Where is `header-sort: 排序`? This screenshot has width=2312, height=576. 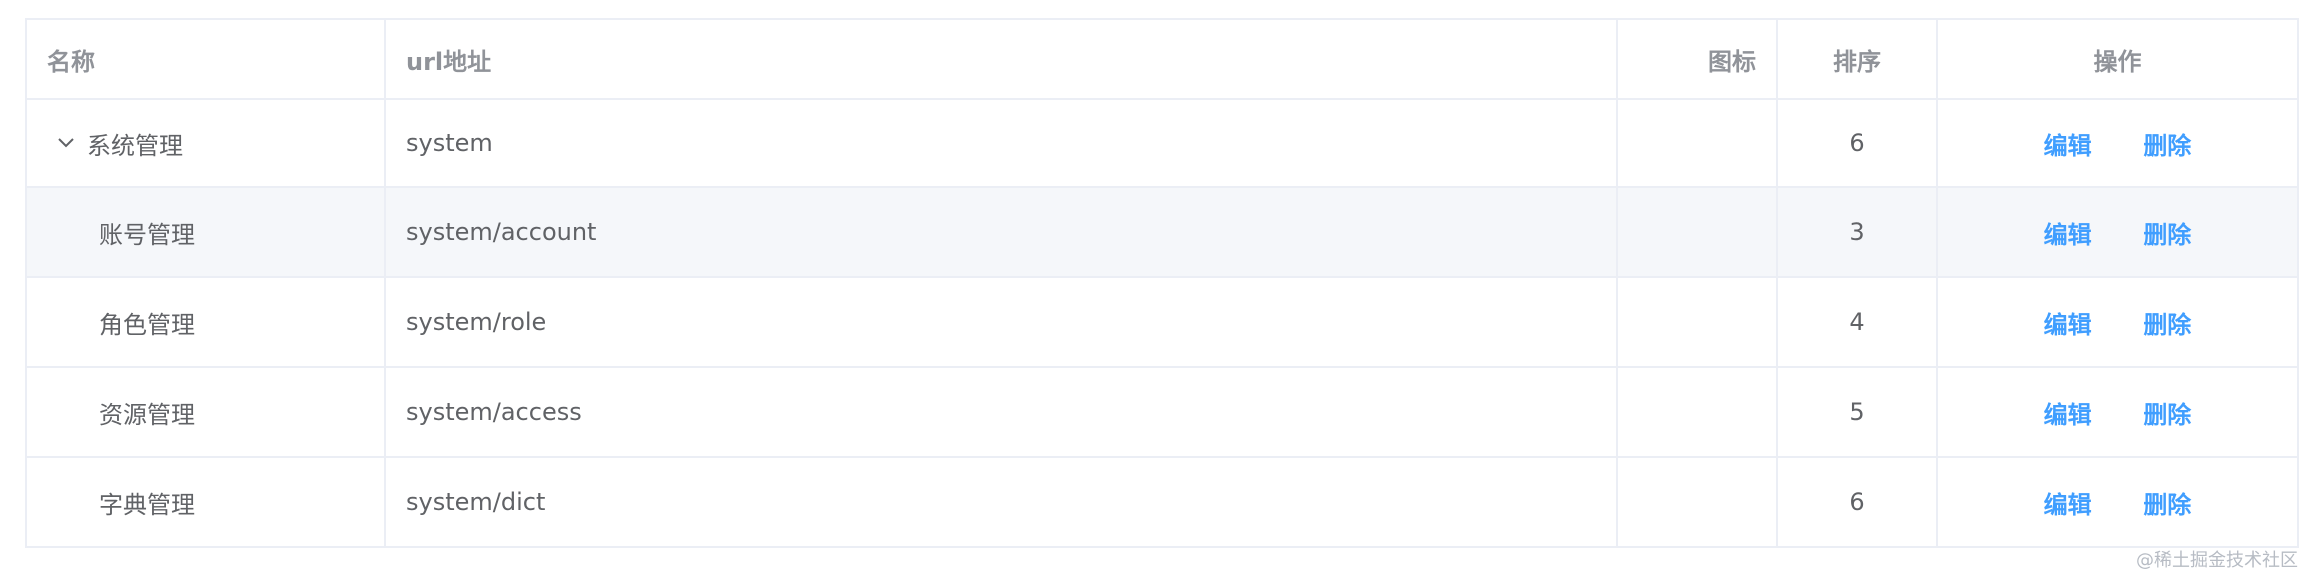
header-sort: 排序 is located at coordinates (1857, 59).